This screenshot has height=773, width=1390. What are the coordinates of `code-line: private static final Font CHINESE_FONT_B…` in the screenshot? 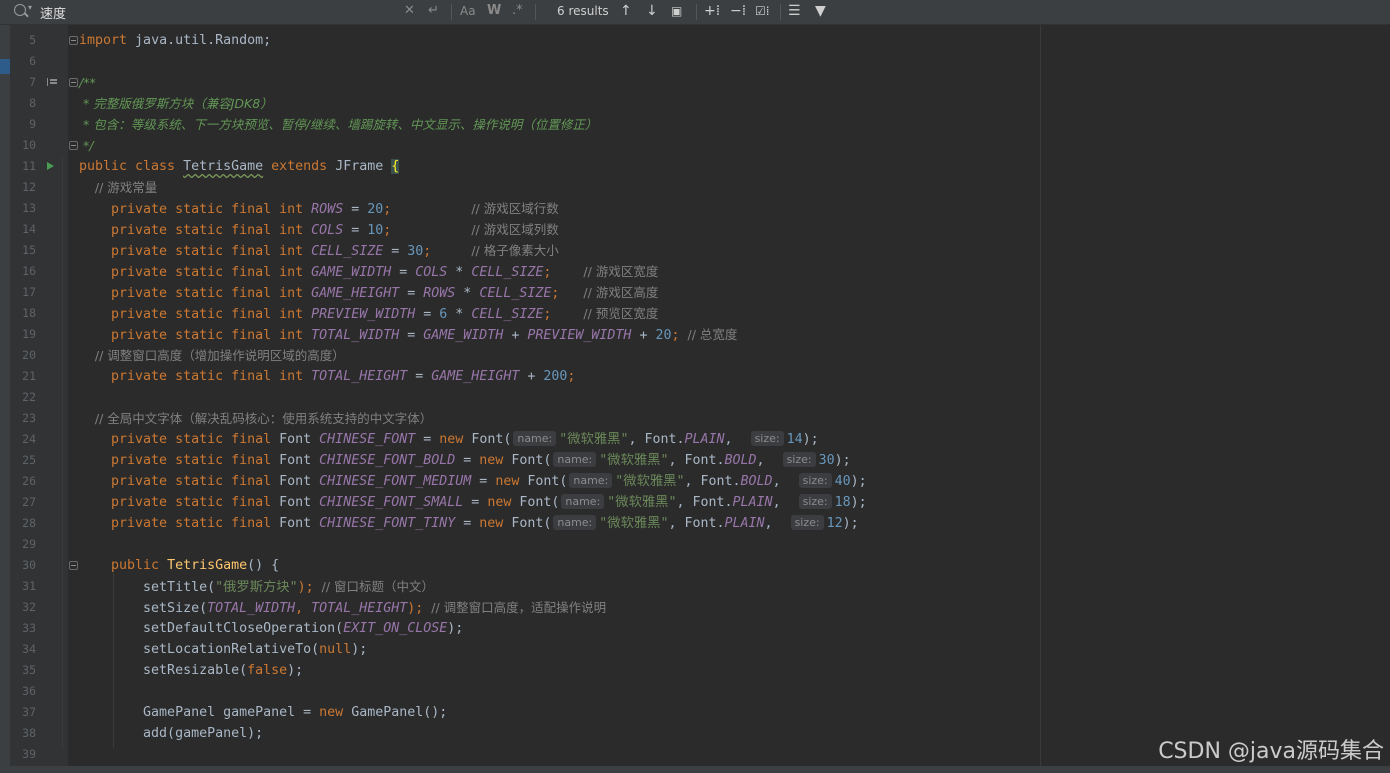 It's located at (465, 460).